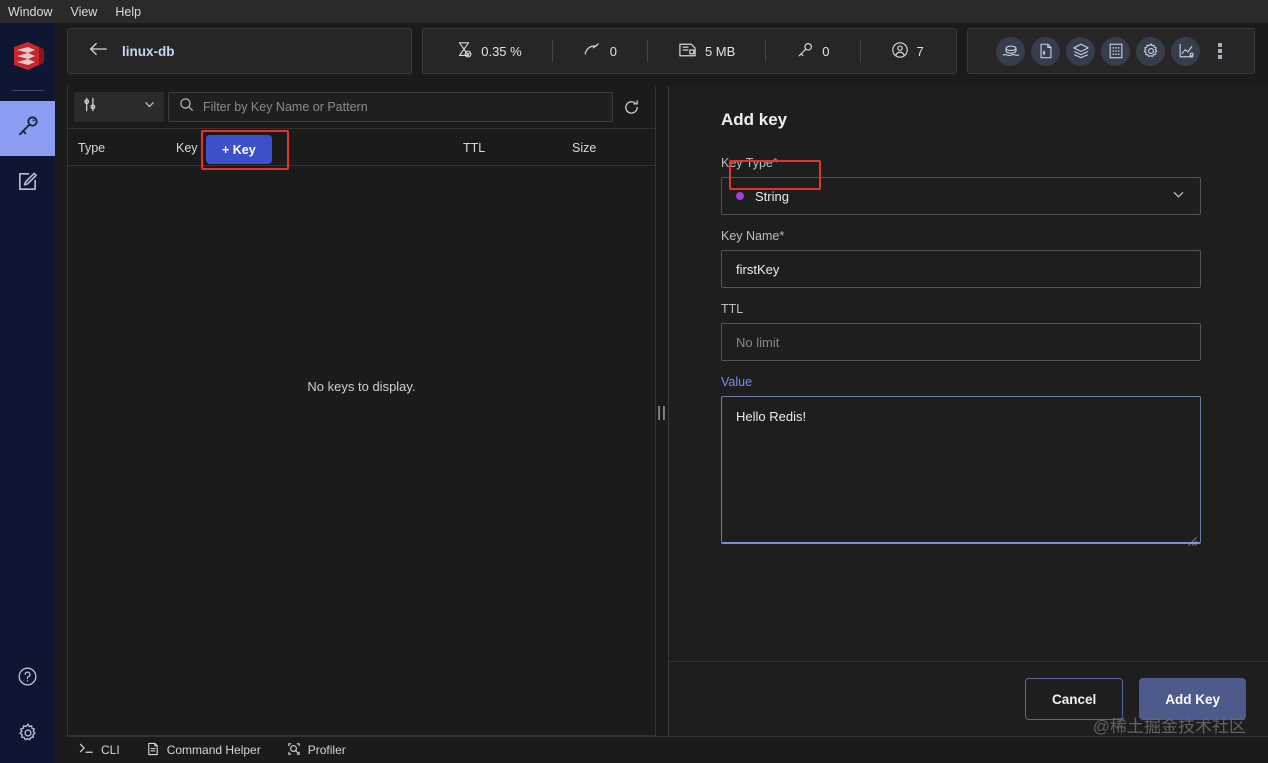 This screenshot has height=763, width=1268. What do you see at coordinates (30, 12) in the screenshot?
I see `menu-item-window: Window` at bounding box center [30, 12].